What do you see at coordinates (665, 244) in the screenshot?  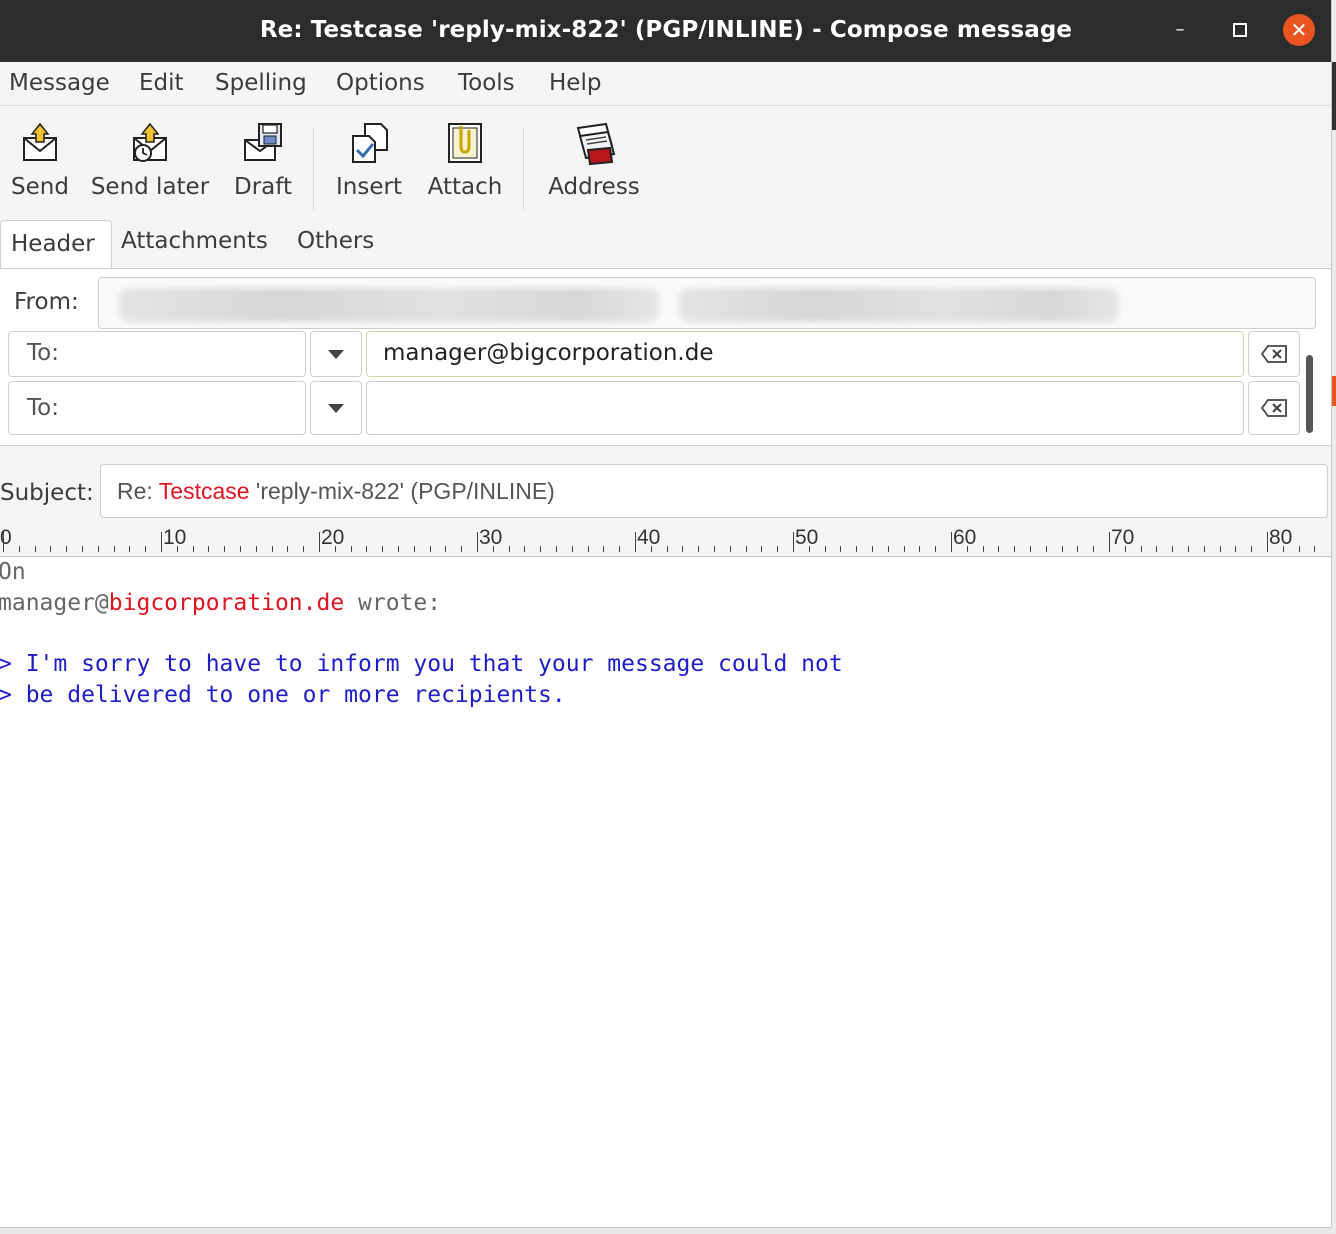 I see `compose-tabs: Header Attachments Others` at bounding box center [665, 244].